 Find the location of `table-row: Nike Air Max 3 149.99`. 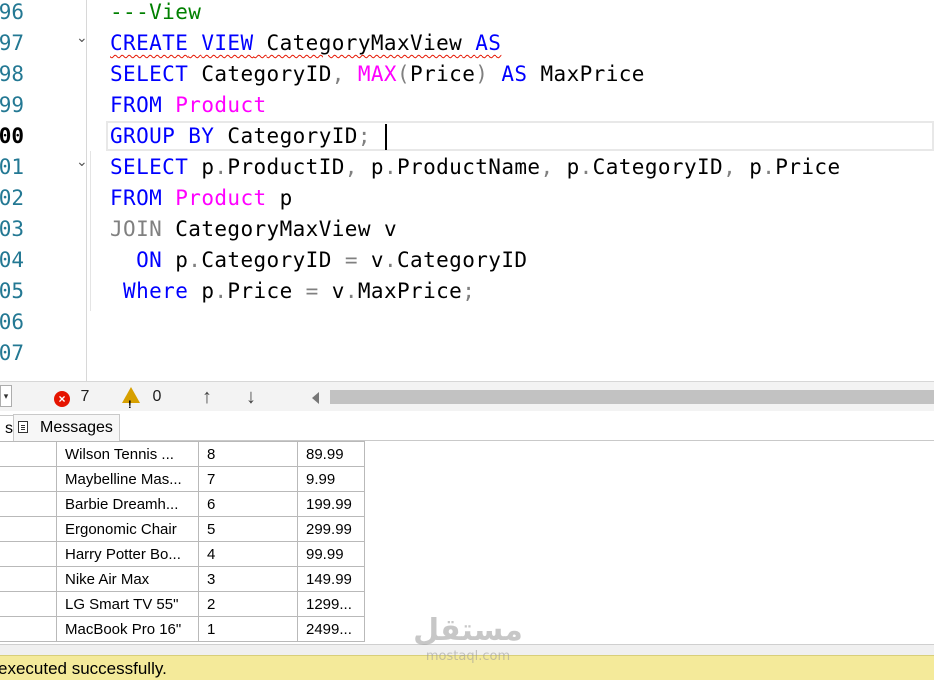

table-row: Nike Air Max 3 149.99 is located at coordinates (182, 579).